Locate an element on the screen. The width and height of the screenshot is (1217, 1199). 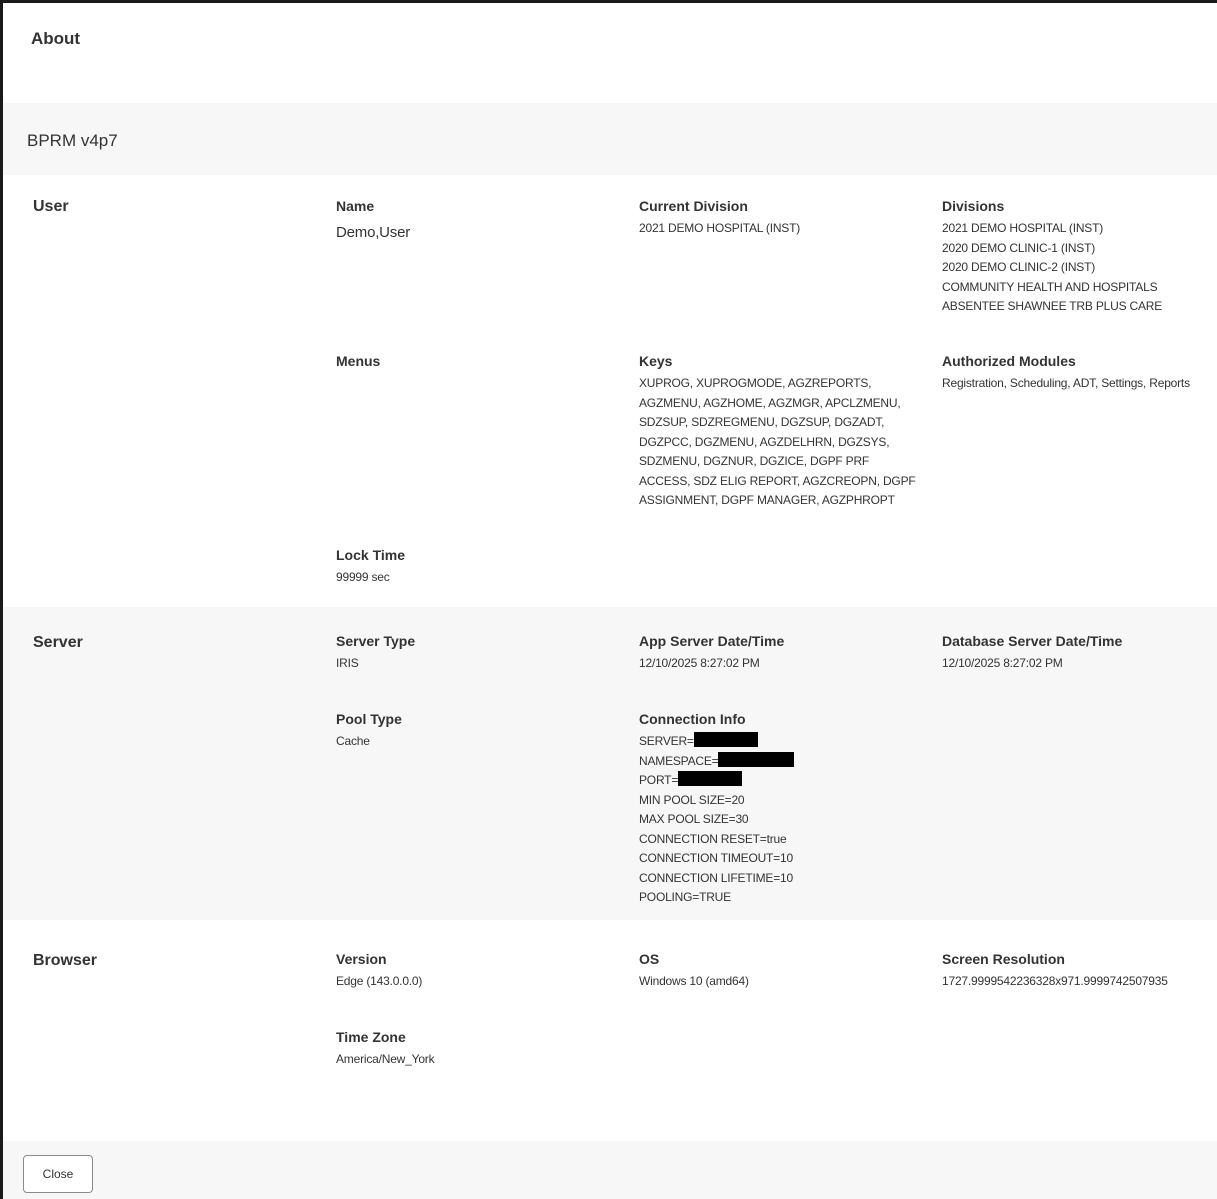
keys-line: ASSIGNMENT, DGPF MANAGER, AGZPHROPT is located at coordinates (767, 500).